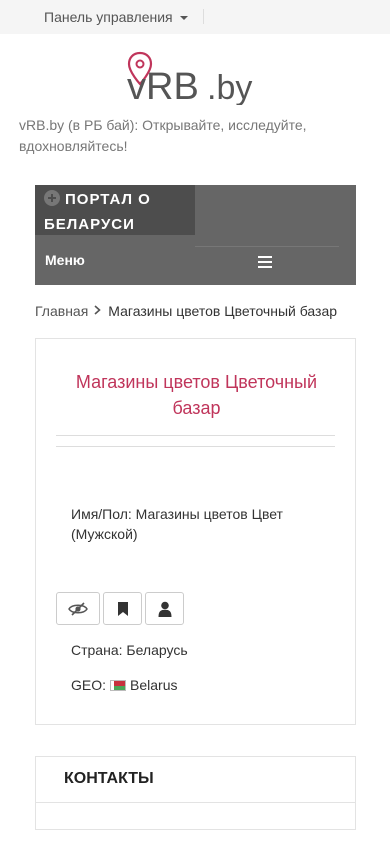 The width and height of the screenshot is (390, 844). Describe the element at coordinates (89, 685) in the screenshot. I see `geo-label: GEO:` at that location.